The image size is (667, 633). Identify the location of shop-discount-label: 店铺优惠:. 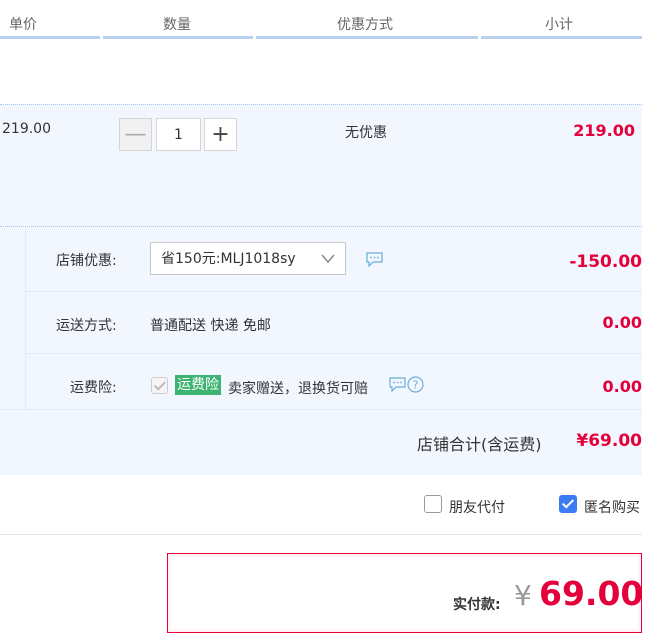
(86, 261).